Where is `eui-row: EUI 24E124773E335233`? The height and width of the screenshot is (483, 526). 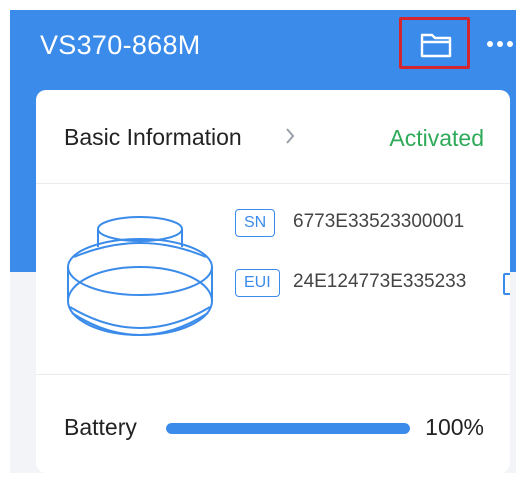 eui-row: EUI 24E124773E335233 is located at coordinates (372, 284).